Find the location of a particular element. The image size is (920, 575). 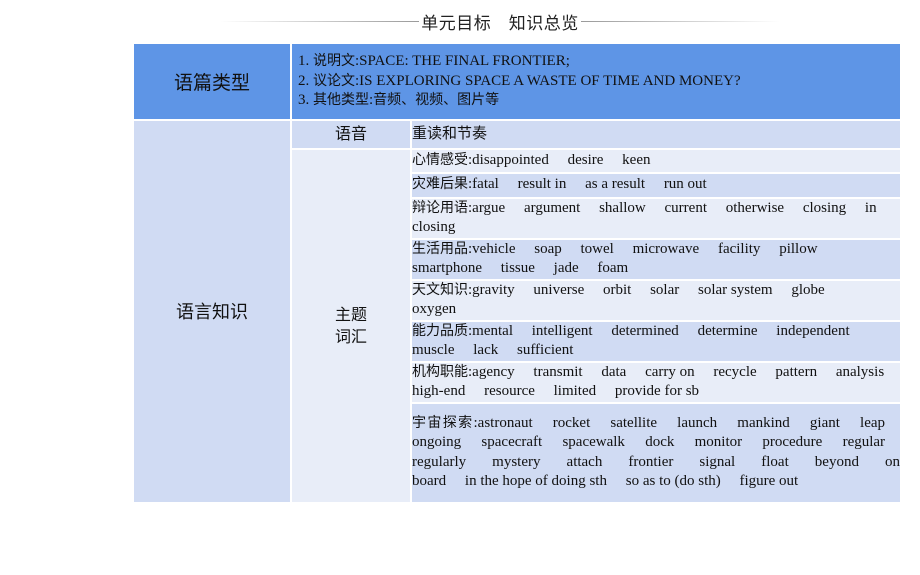

vocab-word: frontier is located at coordinates (651, 461).